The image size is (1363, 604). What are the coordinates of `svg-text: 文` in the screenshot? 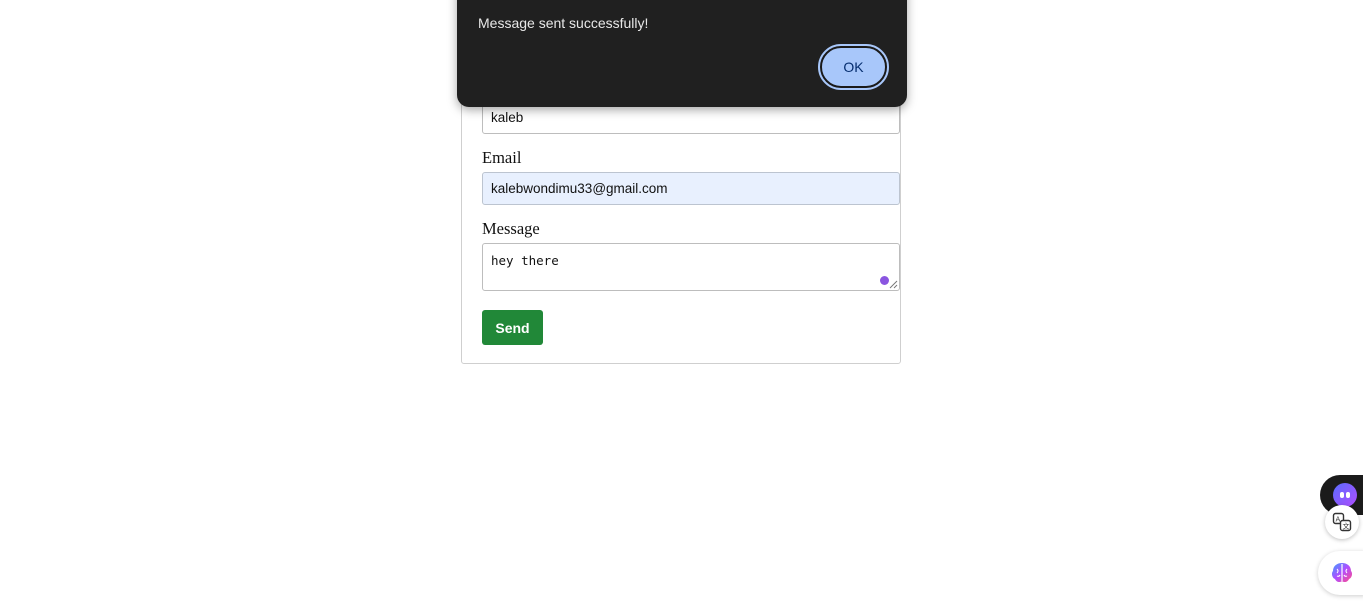 It's located at (1346, 526).